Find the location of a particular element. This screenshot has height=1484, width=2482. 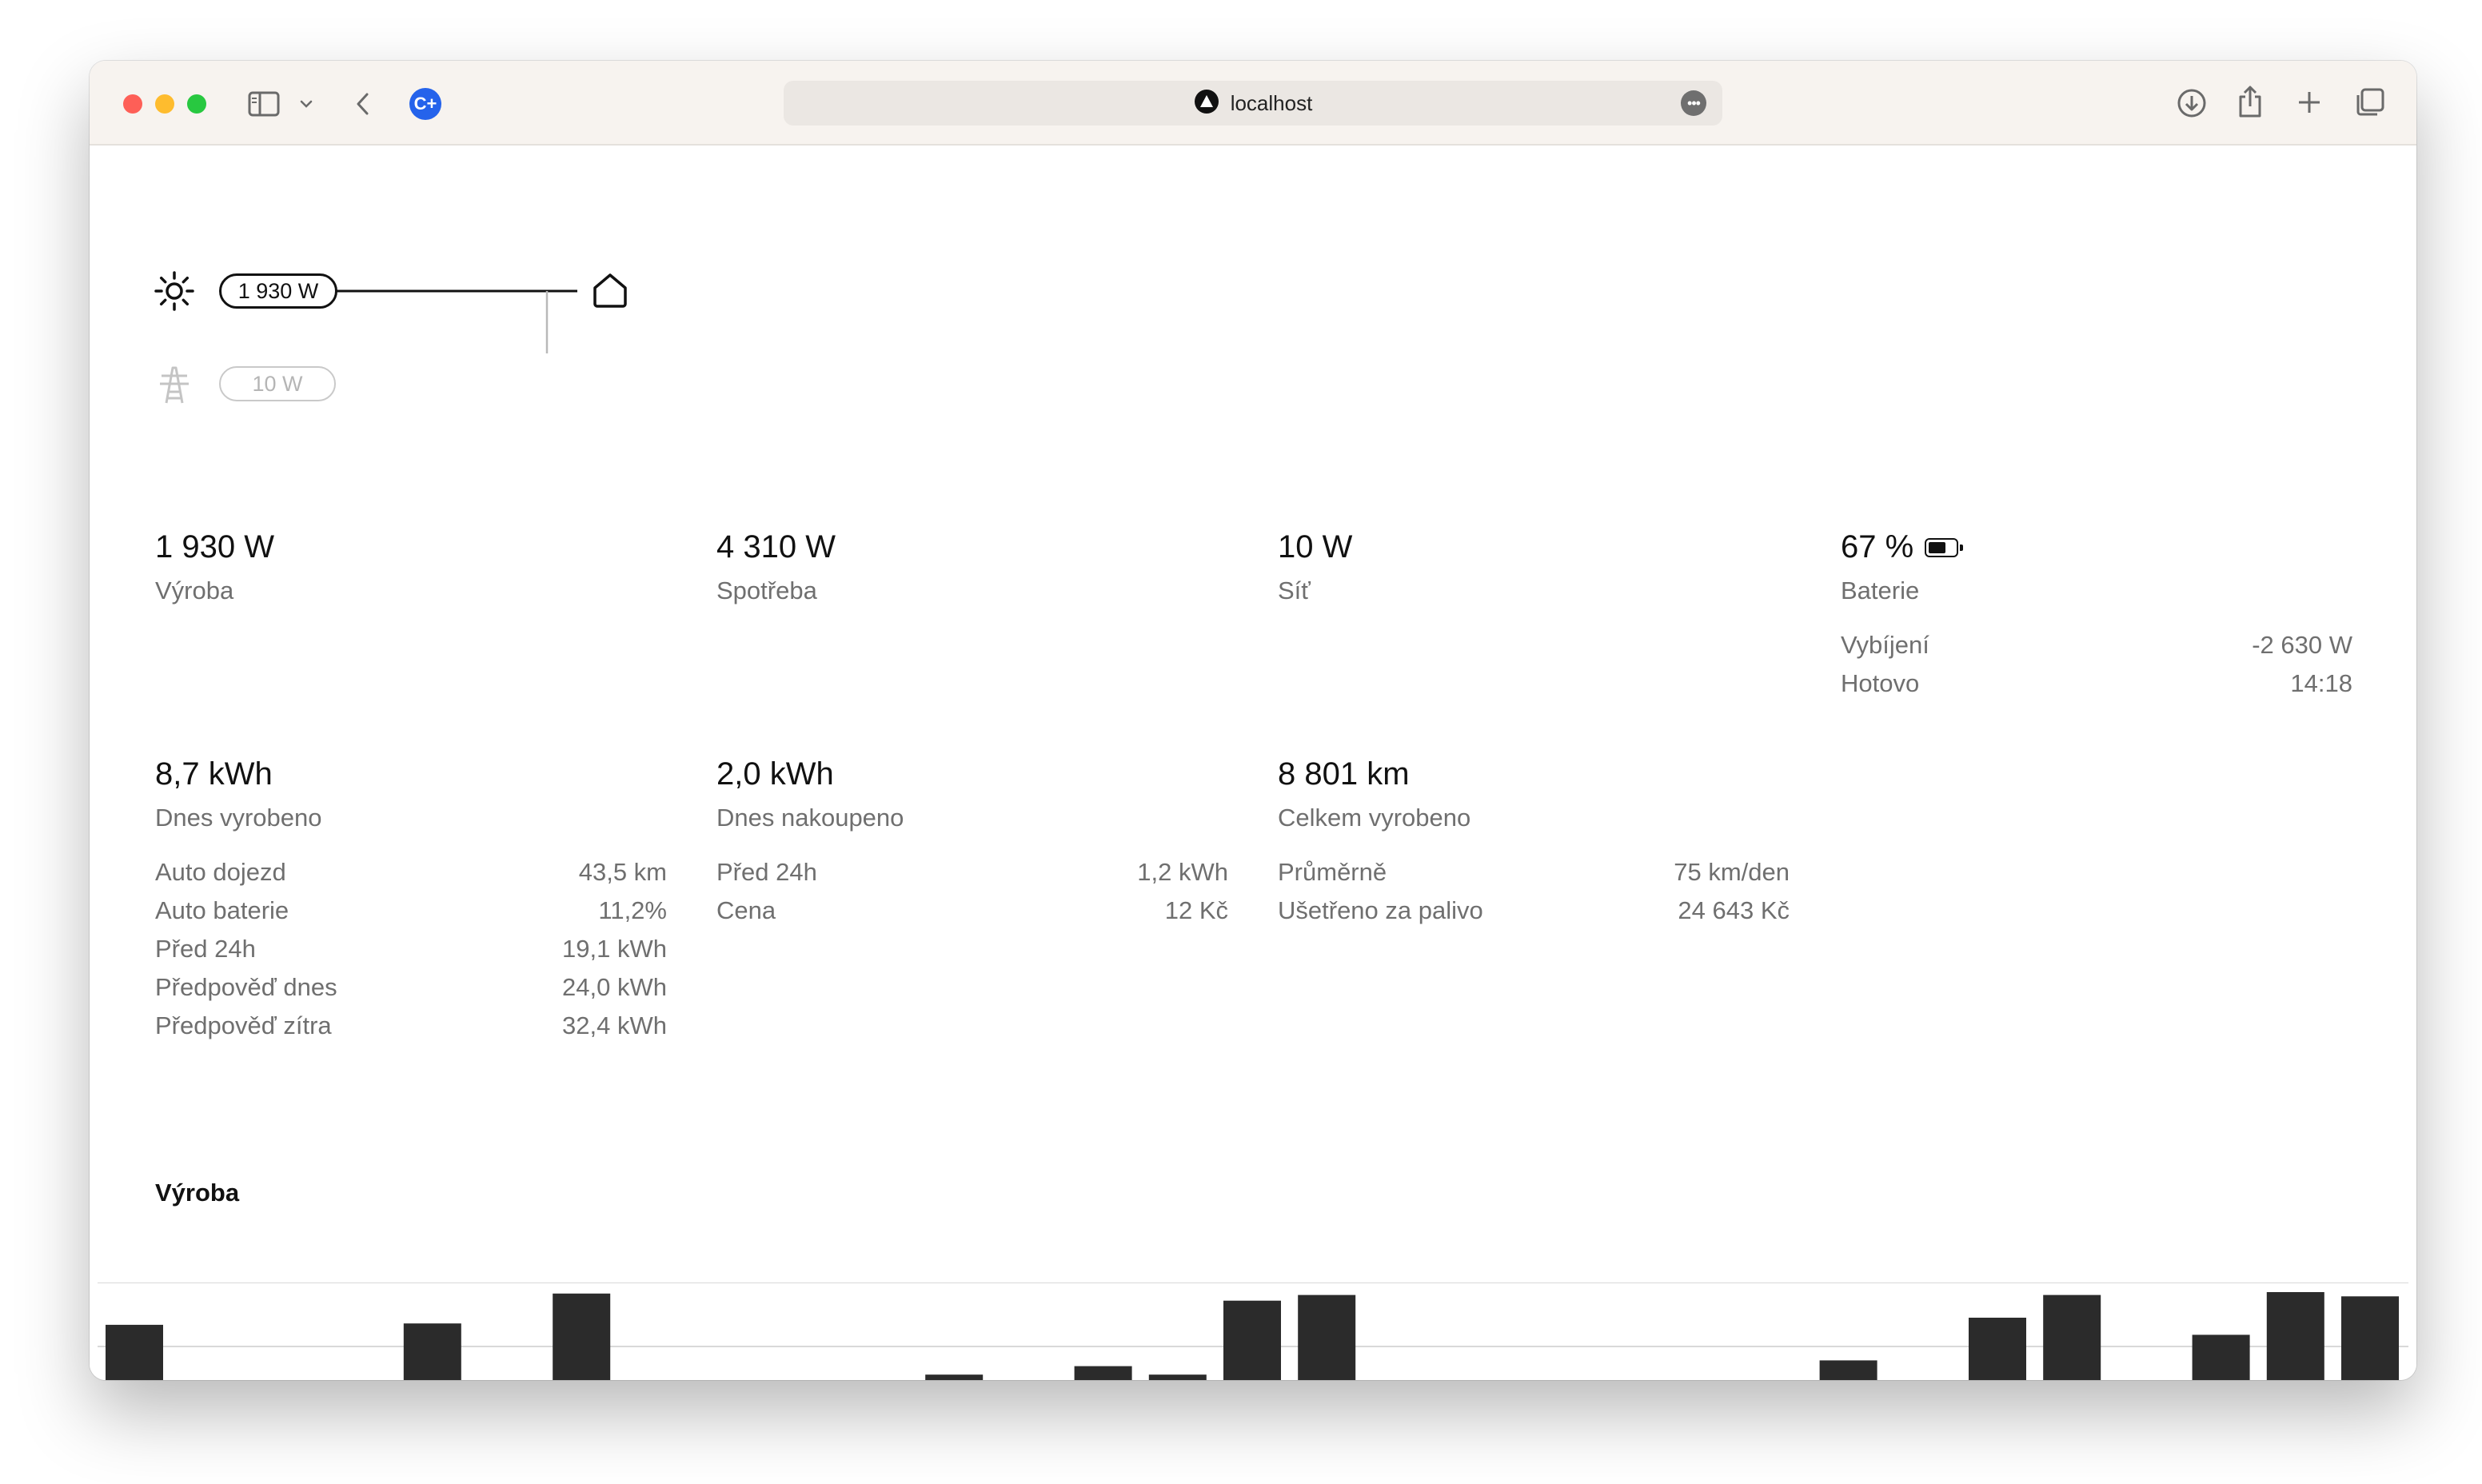

stat-value: 67 % is located at coordinates (2096, 547).